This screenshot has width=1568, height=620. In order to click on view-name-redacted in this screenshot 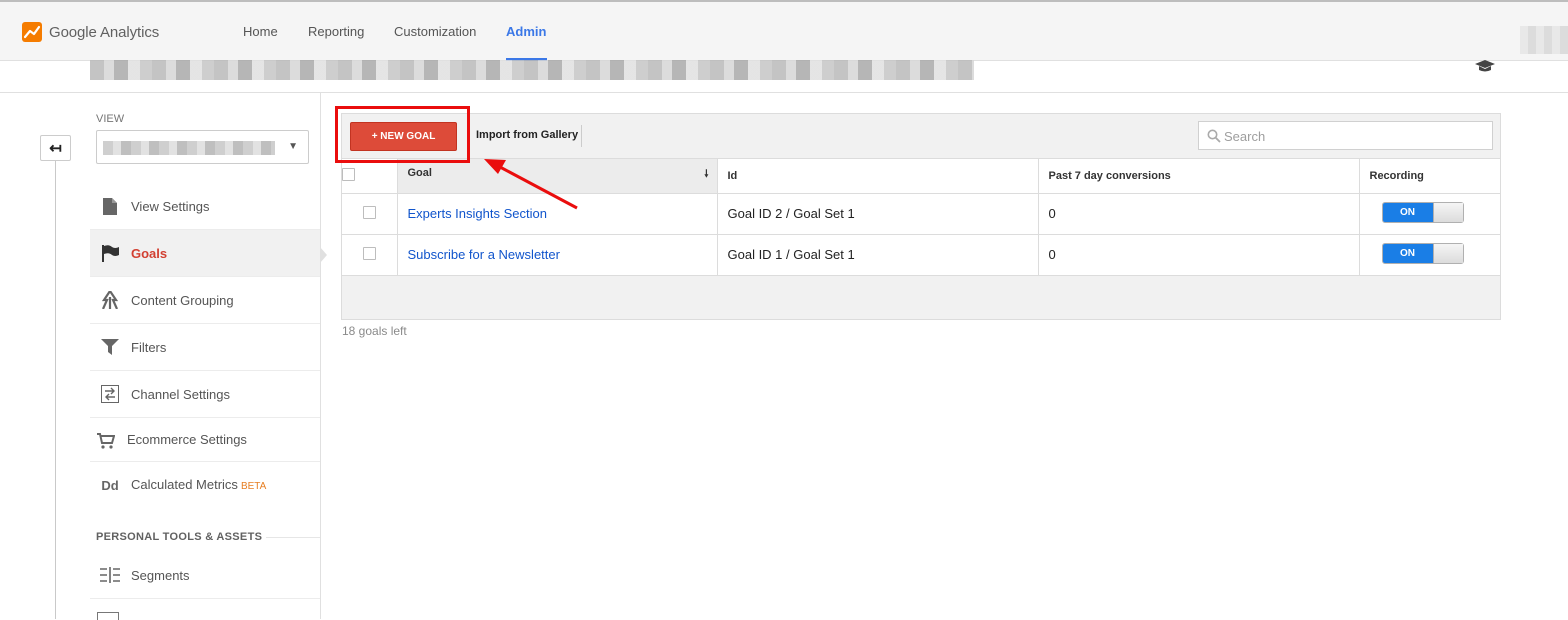, I will do `click(189, 148)`.